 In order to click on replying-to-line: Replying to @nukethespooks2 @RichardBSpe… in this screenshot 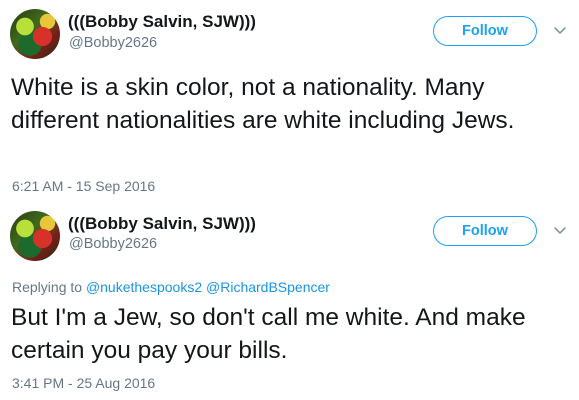, I will do `click(171, 287)`.